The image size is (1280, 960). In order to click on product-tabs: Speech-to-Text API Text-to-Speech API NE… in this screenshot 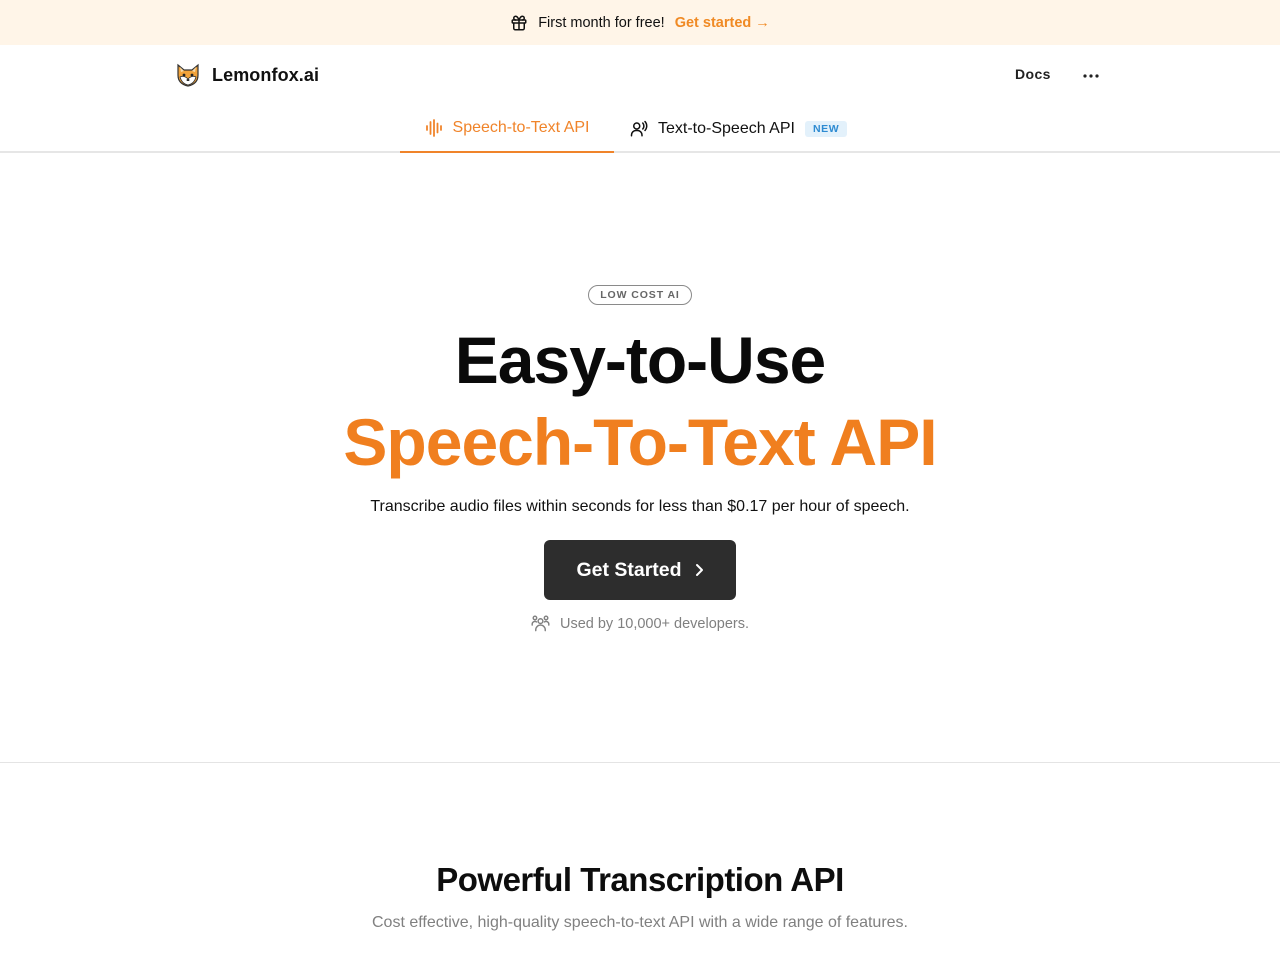, I will do `click(640, 129)`.